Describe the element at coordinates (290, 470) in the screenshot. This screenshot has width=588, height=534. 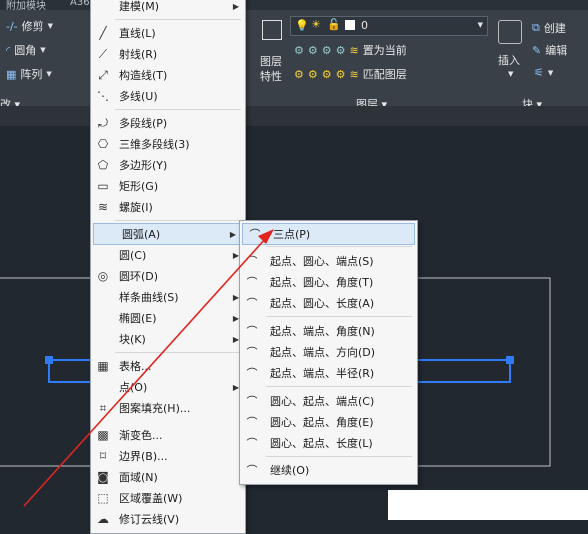
I see `menu-item-label: 继续(O)` at that location.